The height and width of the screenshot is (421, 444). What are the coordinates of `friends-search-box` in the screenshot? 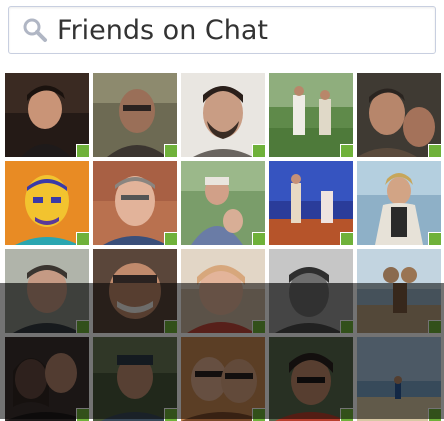 It's located at (222, 30).